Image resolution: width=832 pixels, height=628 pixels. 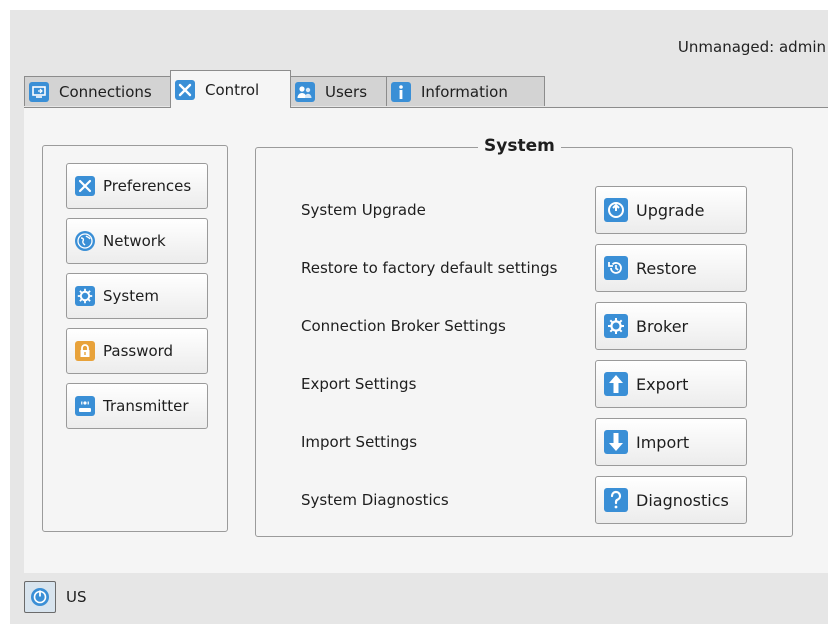 I want to click on system-upgrade-label: System Upgrade, so click(x=363, y=210).